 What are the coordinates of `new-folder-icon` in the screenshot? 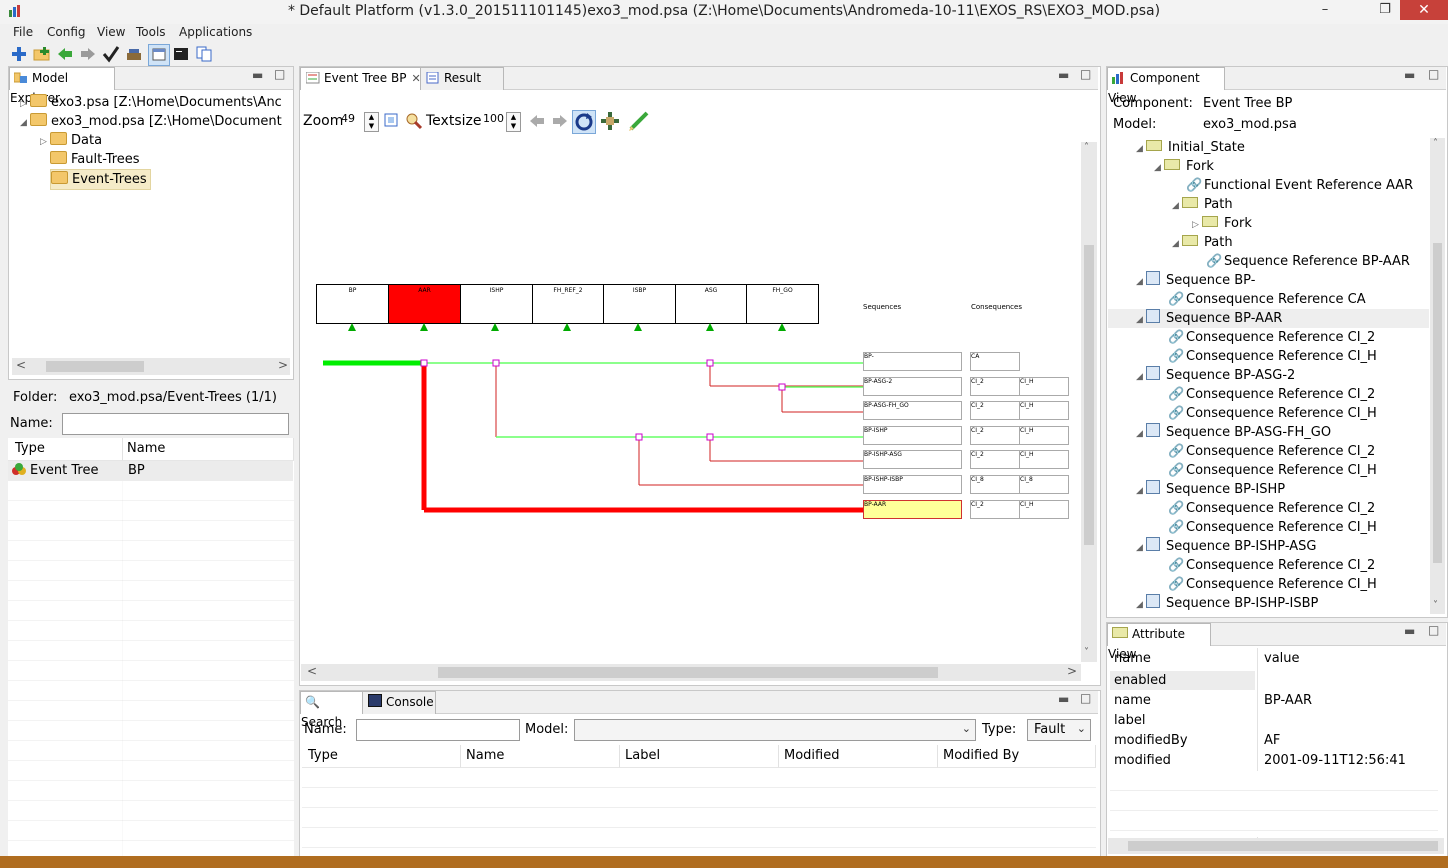 It's located at (42, 54).